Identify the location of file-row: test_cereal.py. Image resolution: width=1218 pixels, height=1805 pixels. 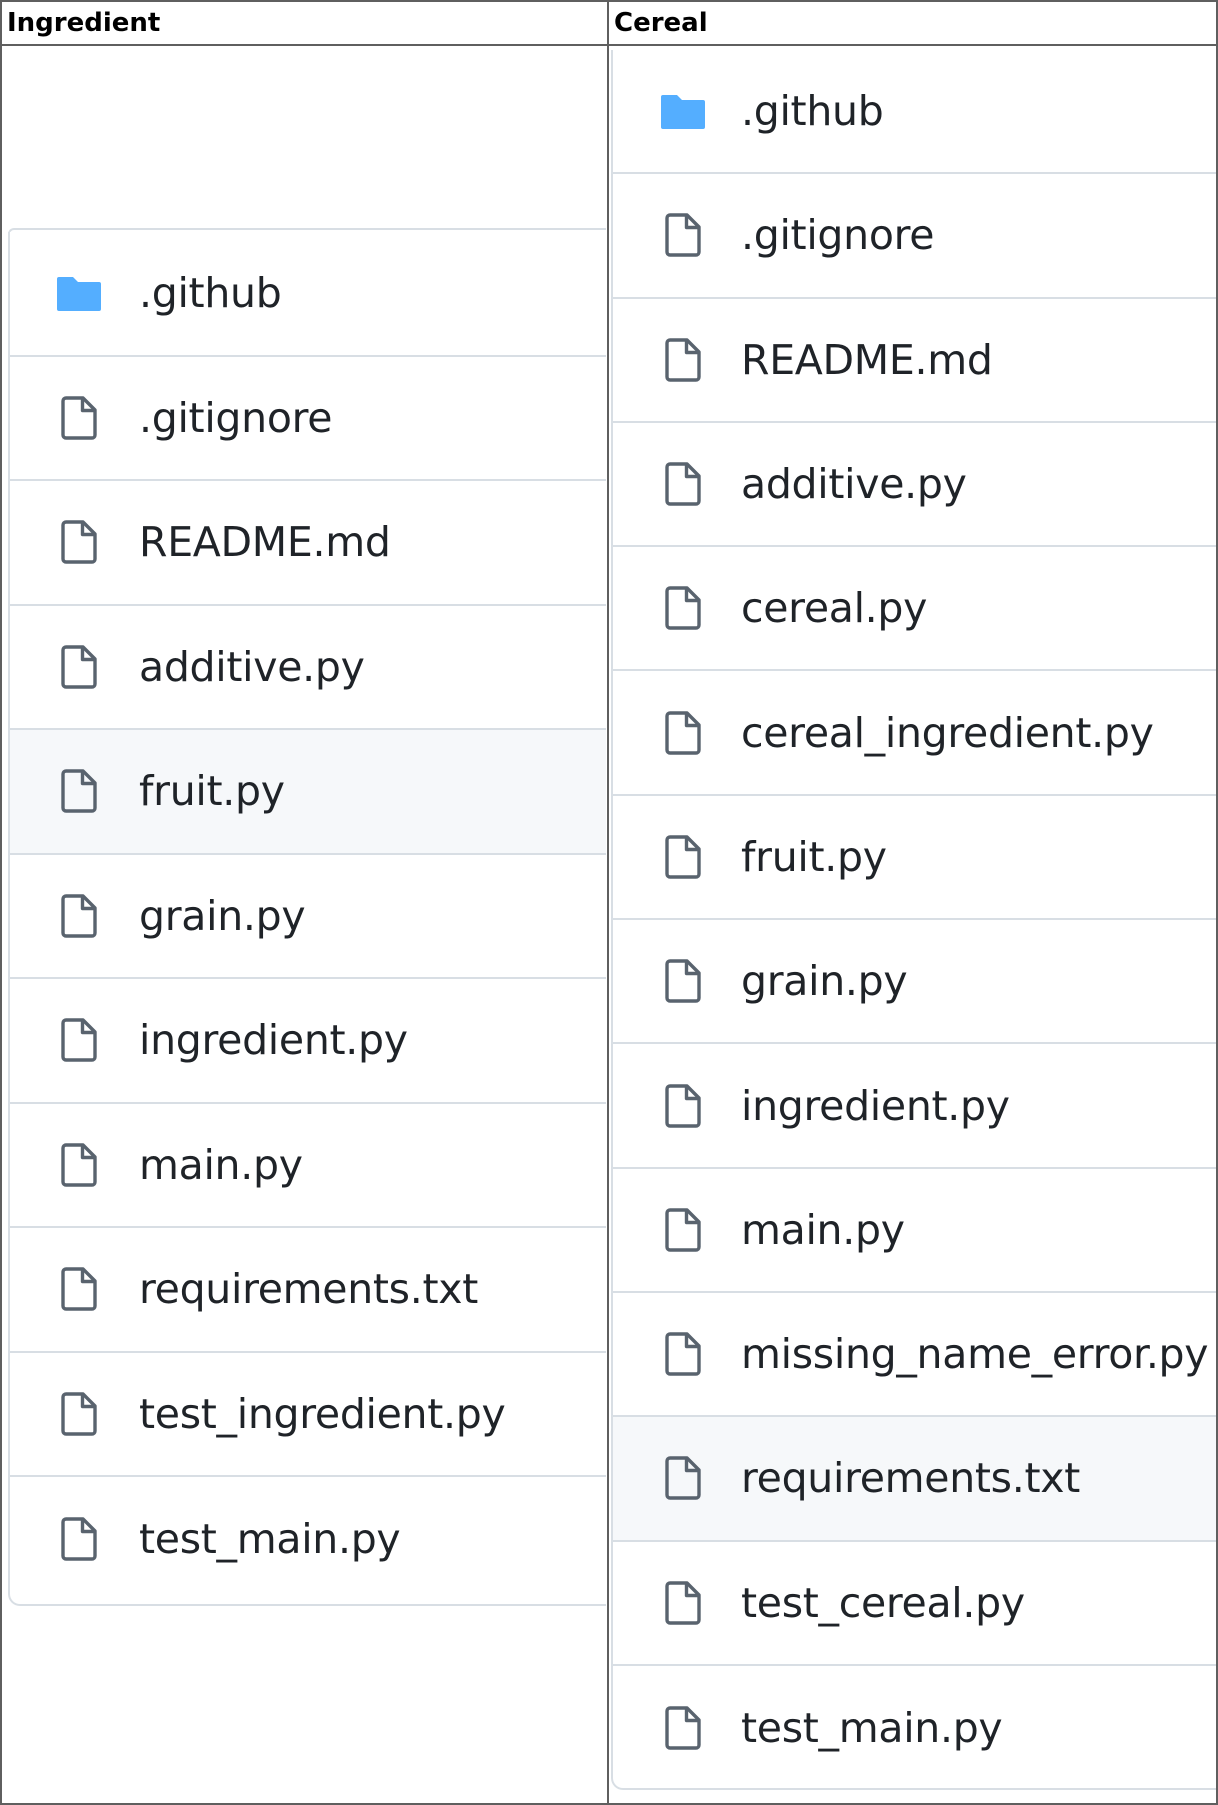
(914, 1604).